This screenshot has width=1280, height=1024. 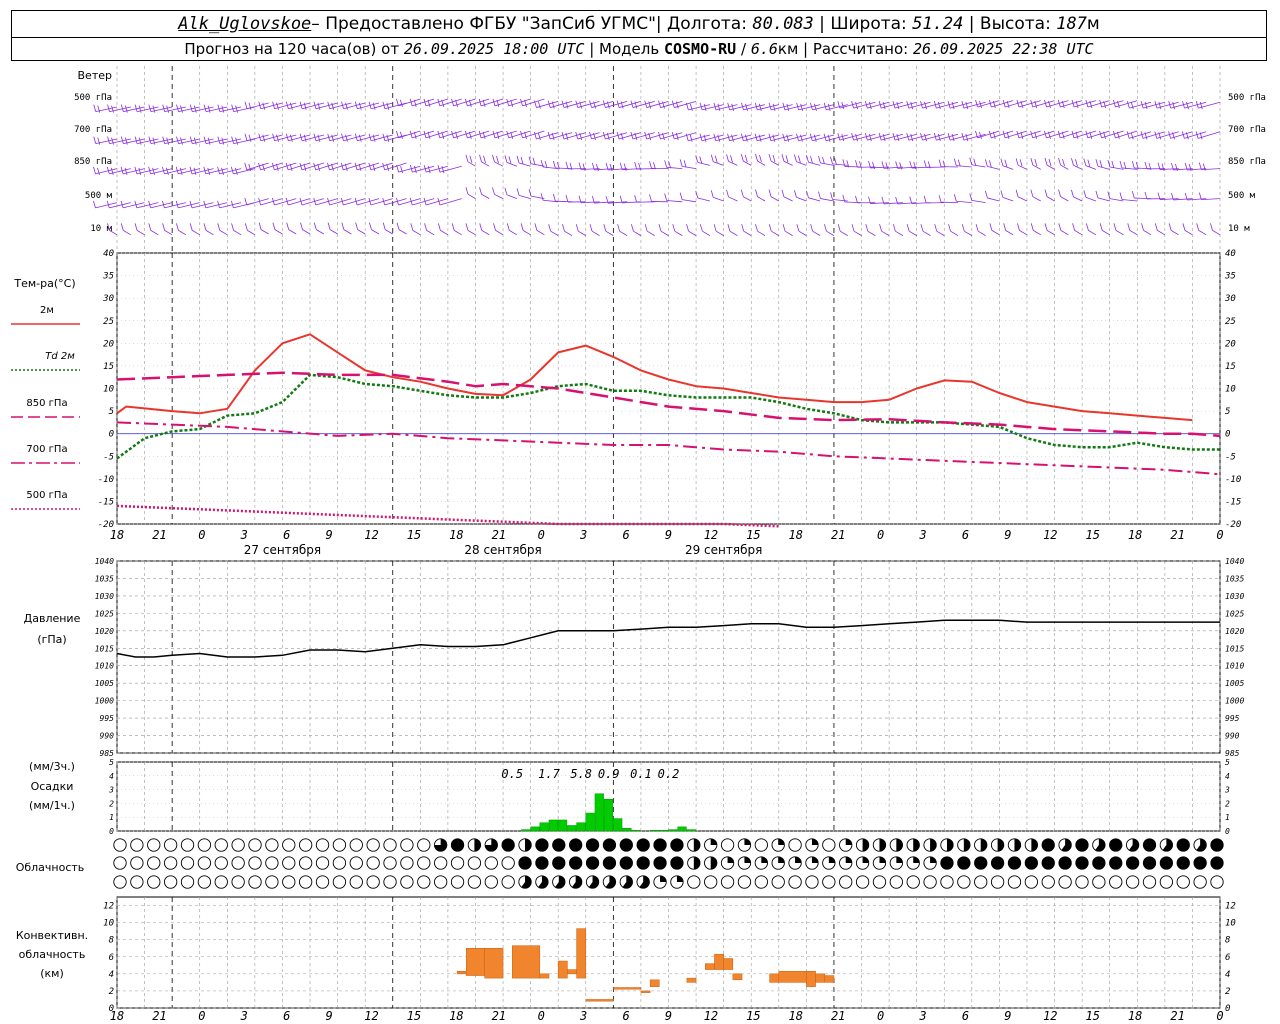 I want to click on temperature-tick-label-right: -20, so click(x=1233, y=525).